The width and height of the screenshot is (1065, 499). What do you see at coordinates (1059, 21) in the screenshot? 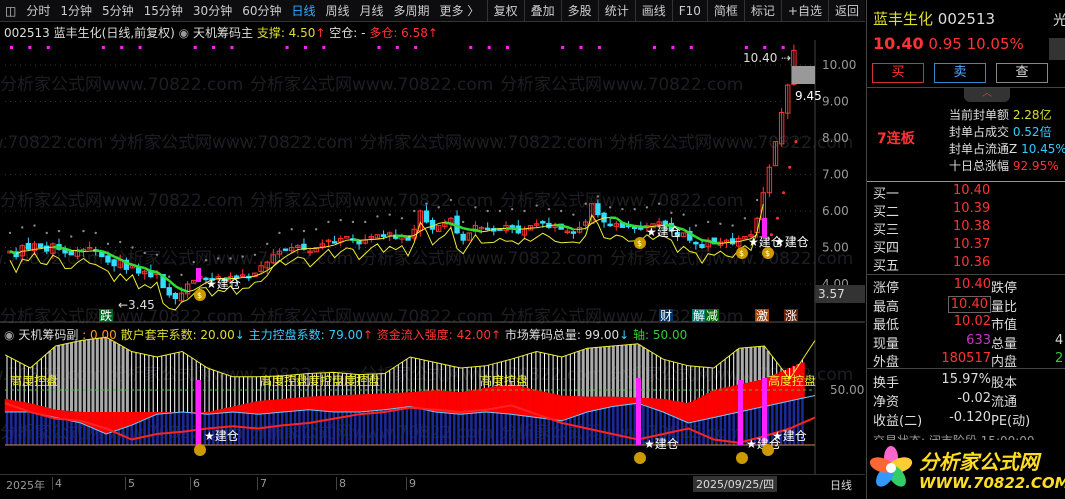
I see `clipped-text: 光` at bounding box center [1059, 21].